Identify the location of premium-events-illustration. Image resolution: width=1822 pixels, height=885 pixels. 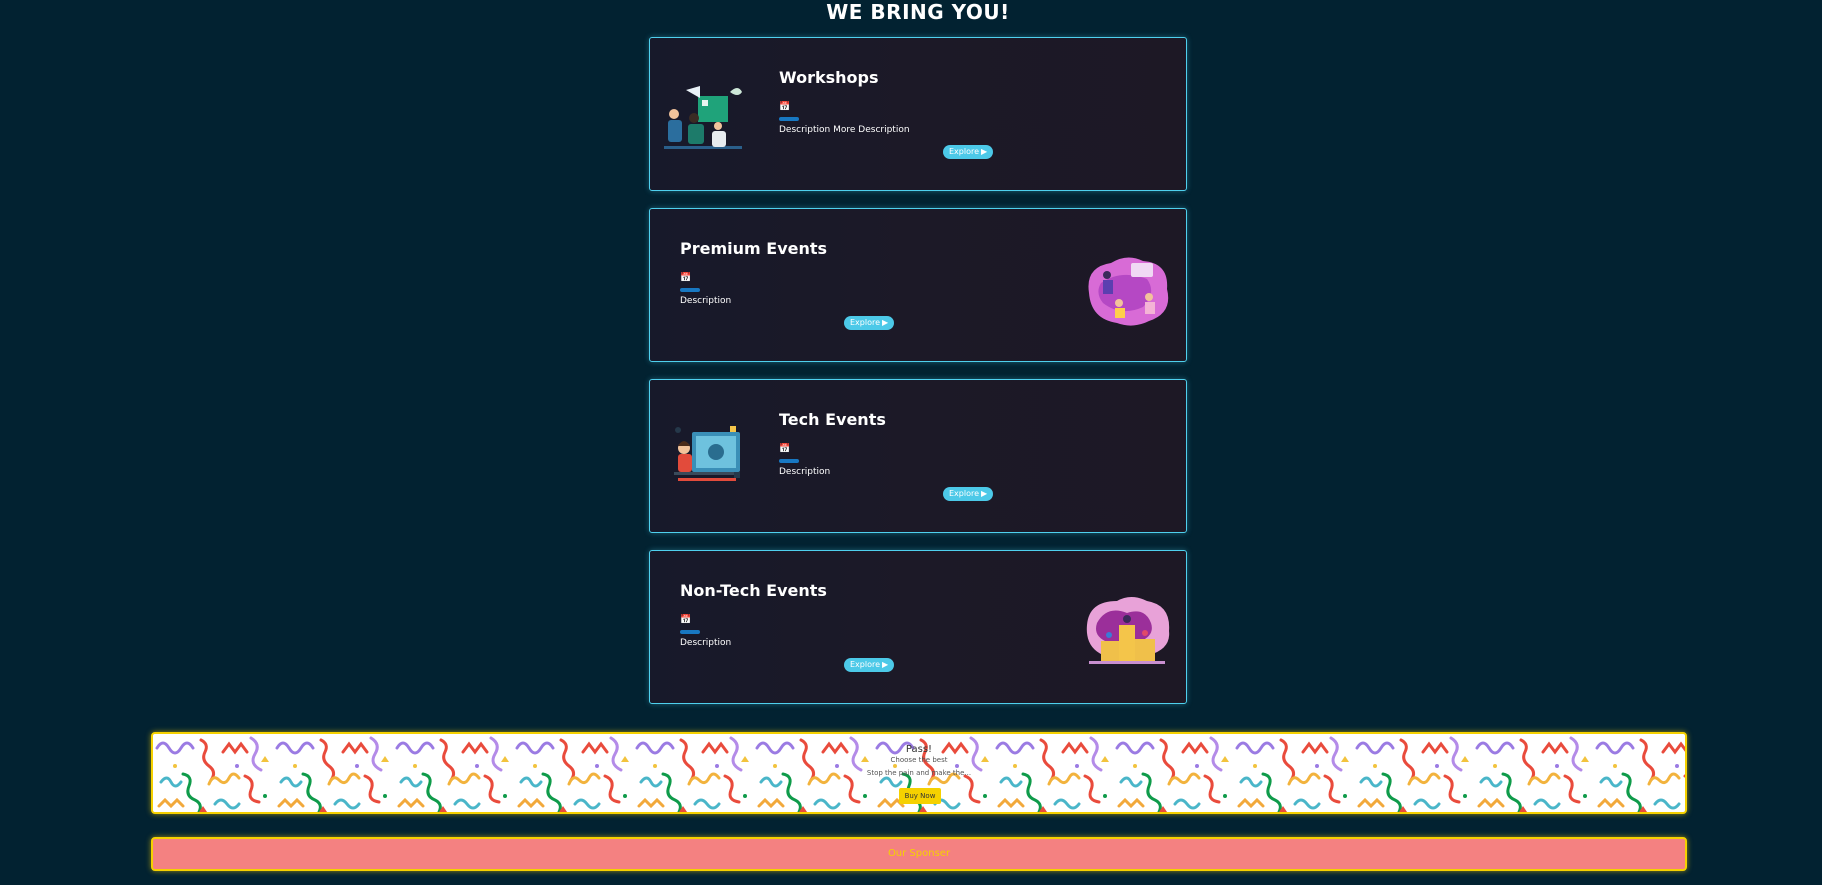
(1128, 291).